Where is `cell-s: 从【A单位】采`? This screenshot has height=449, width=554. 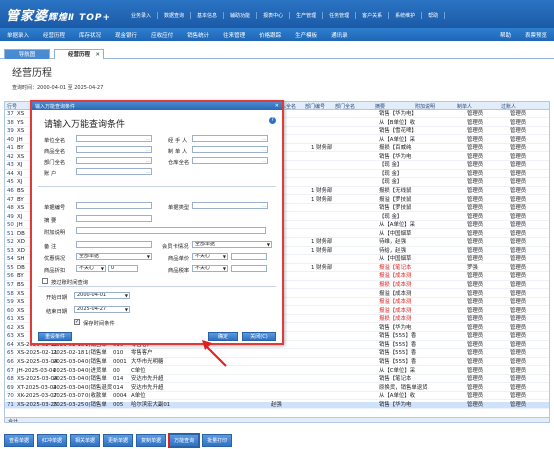
cell-s: 从【A单位】采 is located at coordinates (397, 225).